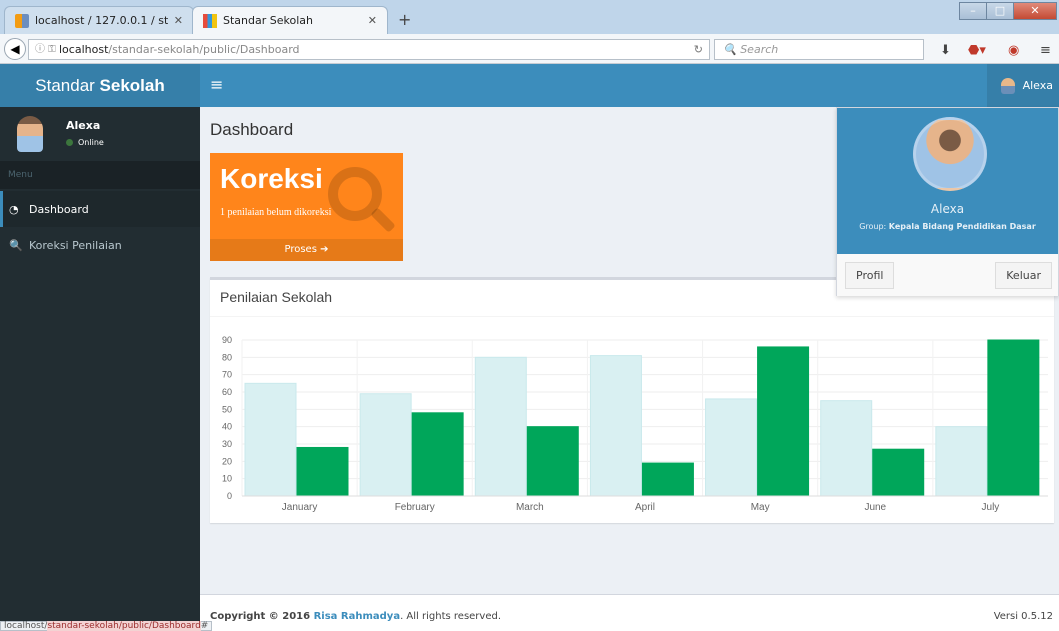  I want to click on koreksi-title: Koreksi, so click(271, 178).